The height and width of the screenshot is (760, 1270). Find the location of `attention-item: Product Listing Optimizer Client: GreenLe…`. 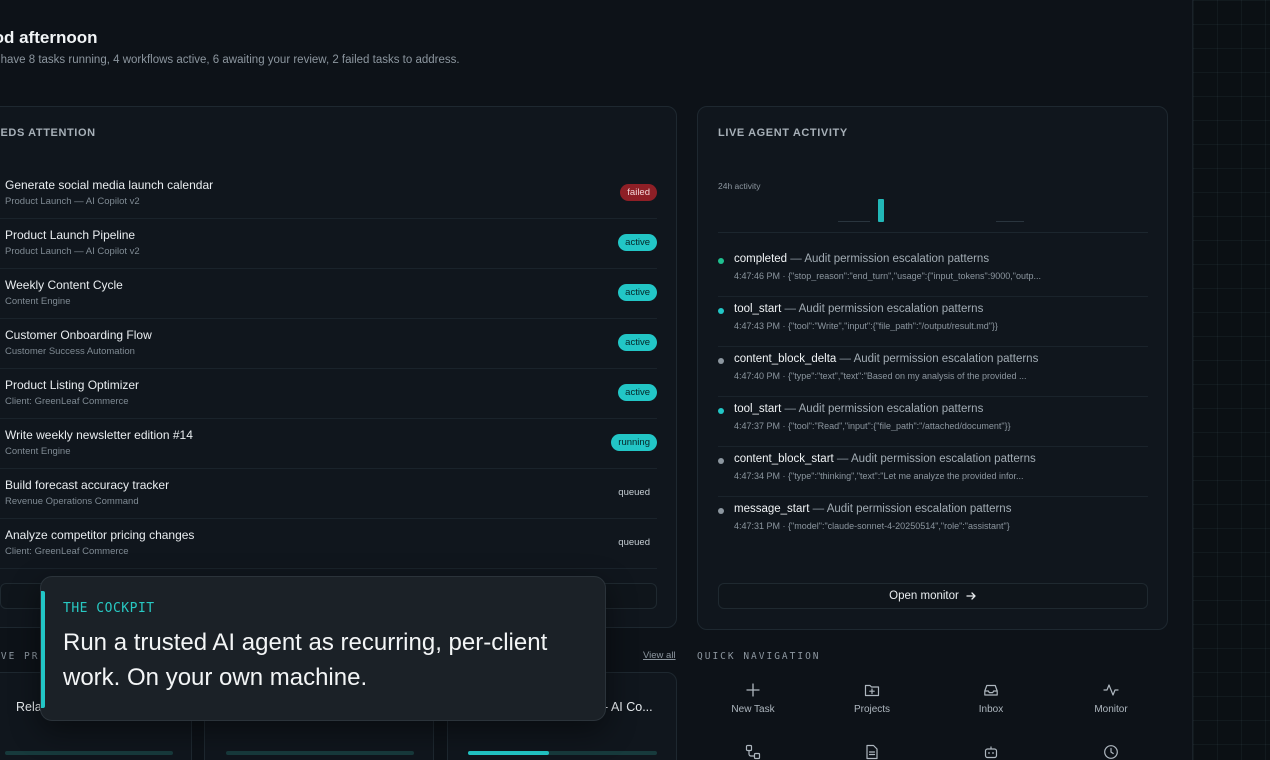

attention-item: Product Listing Optimizer Client: GreenLe… is located at coordinates (328, 394).